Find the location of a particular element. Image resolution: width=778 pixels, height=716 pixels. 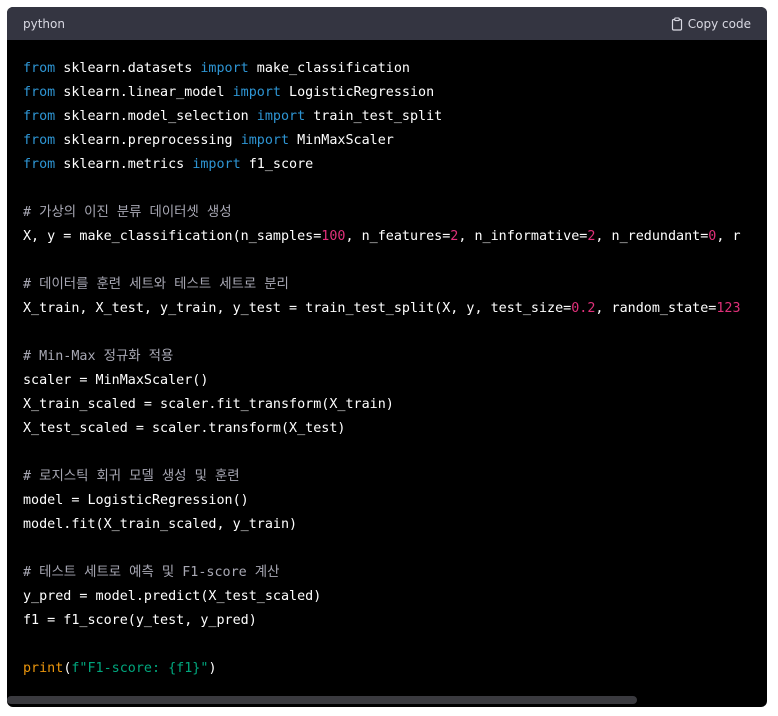

code-token-plain: scaler = MinMaxScaler() is located at coordinates (116, 380).